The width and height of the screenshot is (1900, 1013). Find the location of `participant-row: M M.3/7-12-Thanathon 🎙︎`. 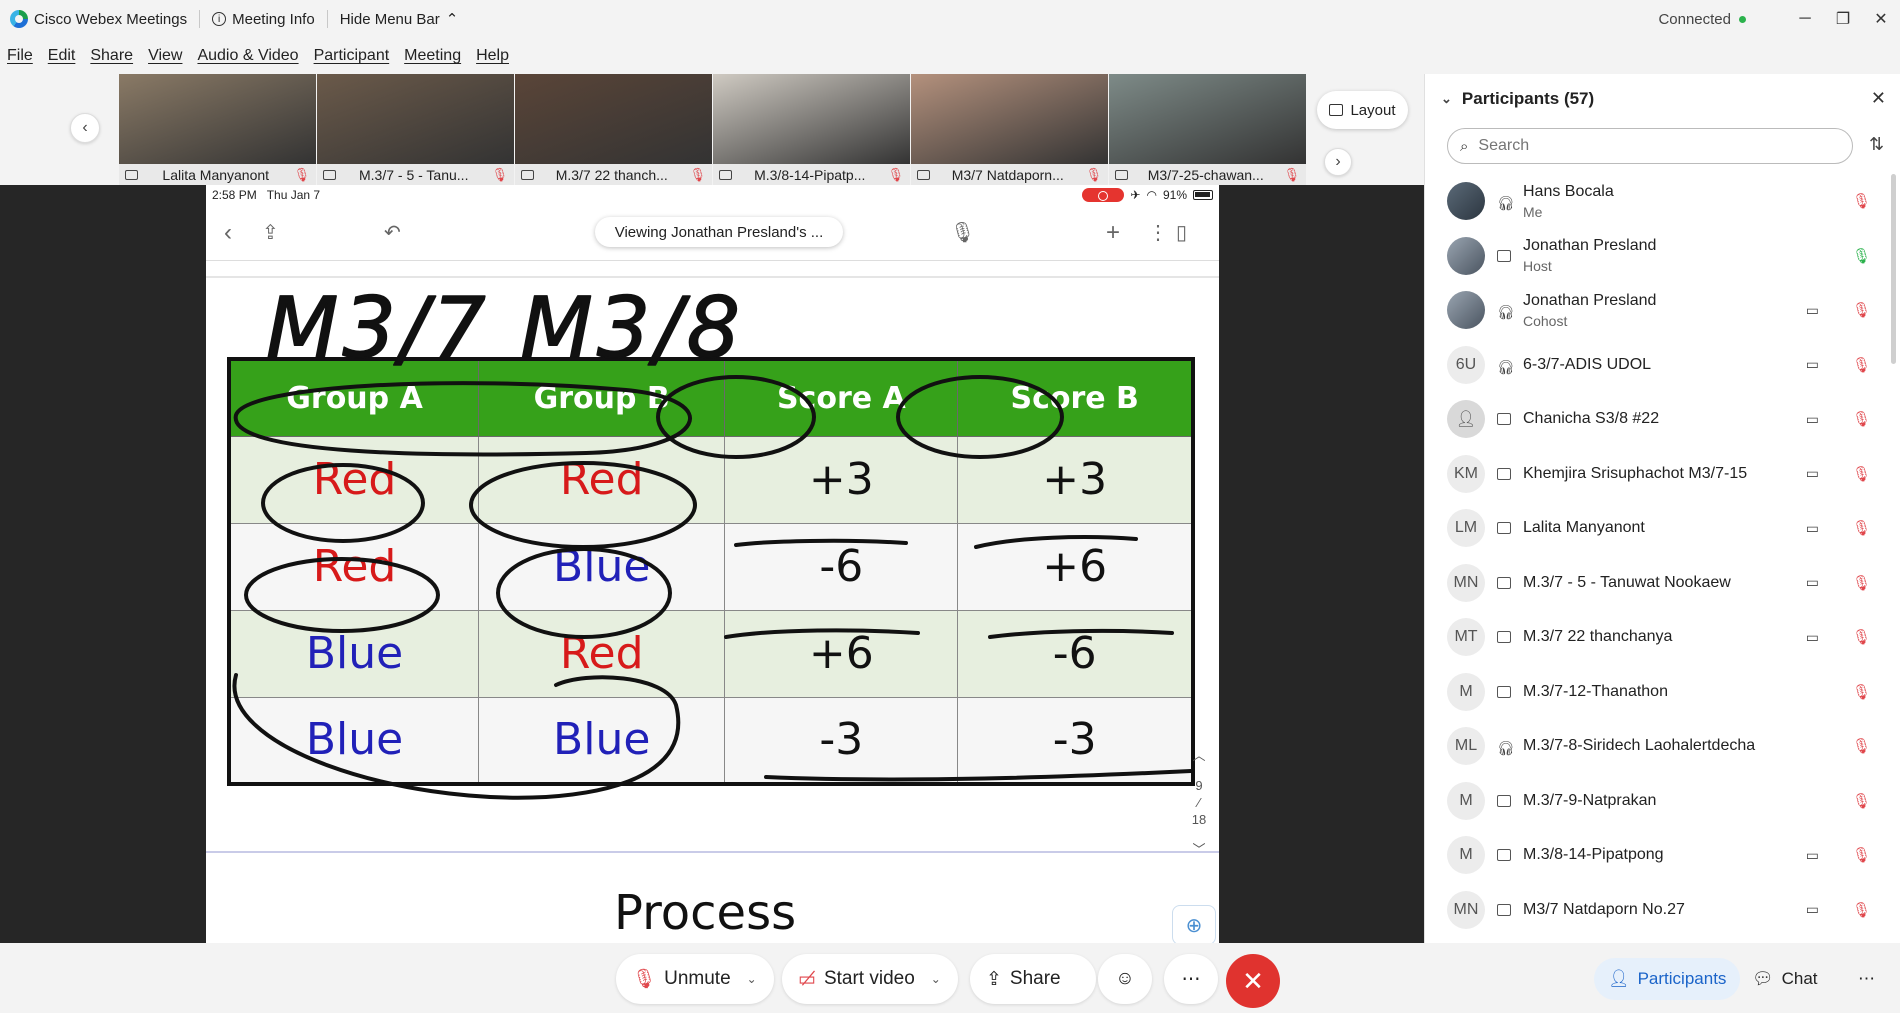

participant-row: M M.3/7-12-Thanathon 🎙︎ is located at coordinates (1662, 692).